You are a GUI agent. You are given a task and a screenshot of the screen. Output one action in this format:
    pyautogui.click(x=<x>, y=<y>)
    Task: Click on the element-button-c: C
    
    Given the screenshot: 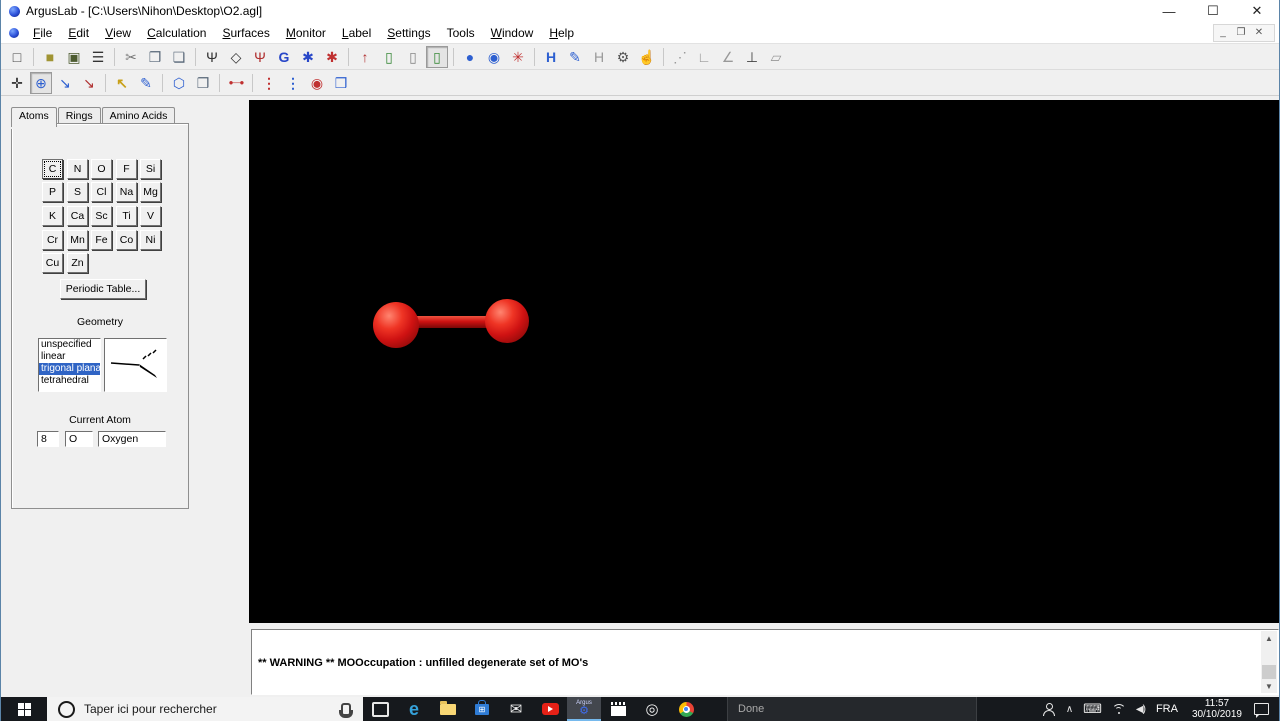 What is the action you would take?
    pyautogui.click(x=52, y=169)
    